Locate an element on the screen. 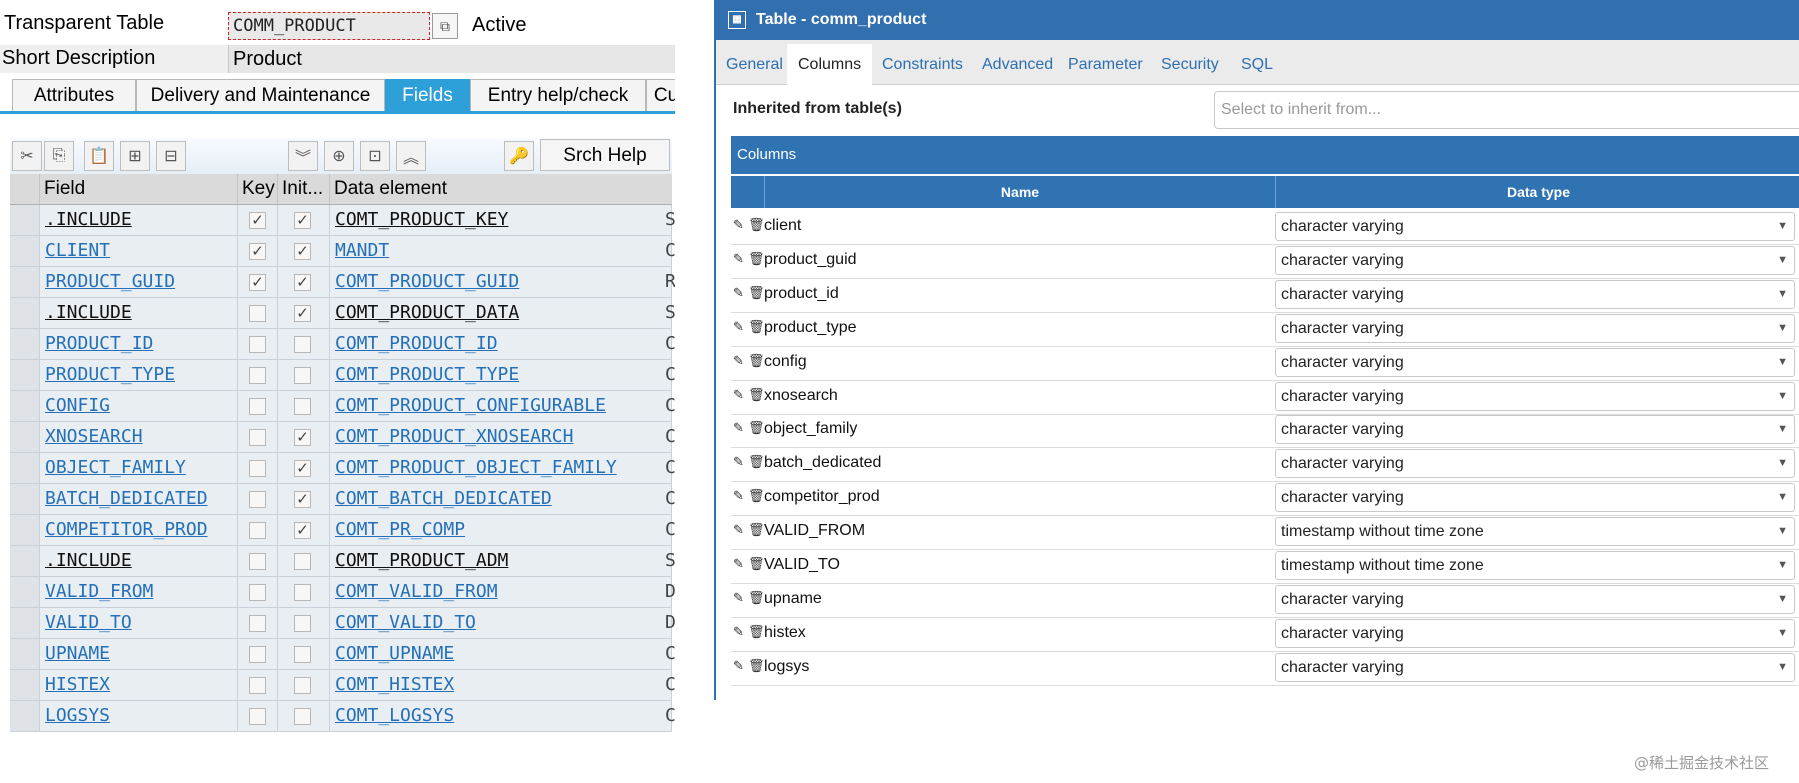  data-element: COMT_PRODUCT_ID is located at coordinates (416, 343).